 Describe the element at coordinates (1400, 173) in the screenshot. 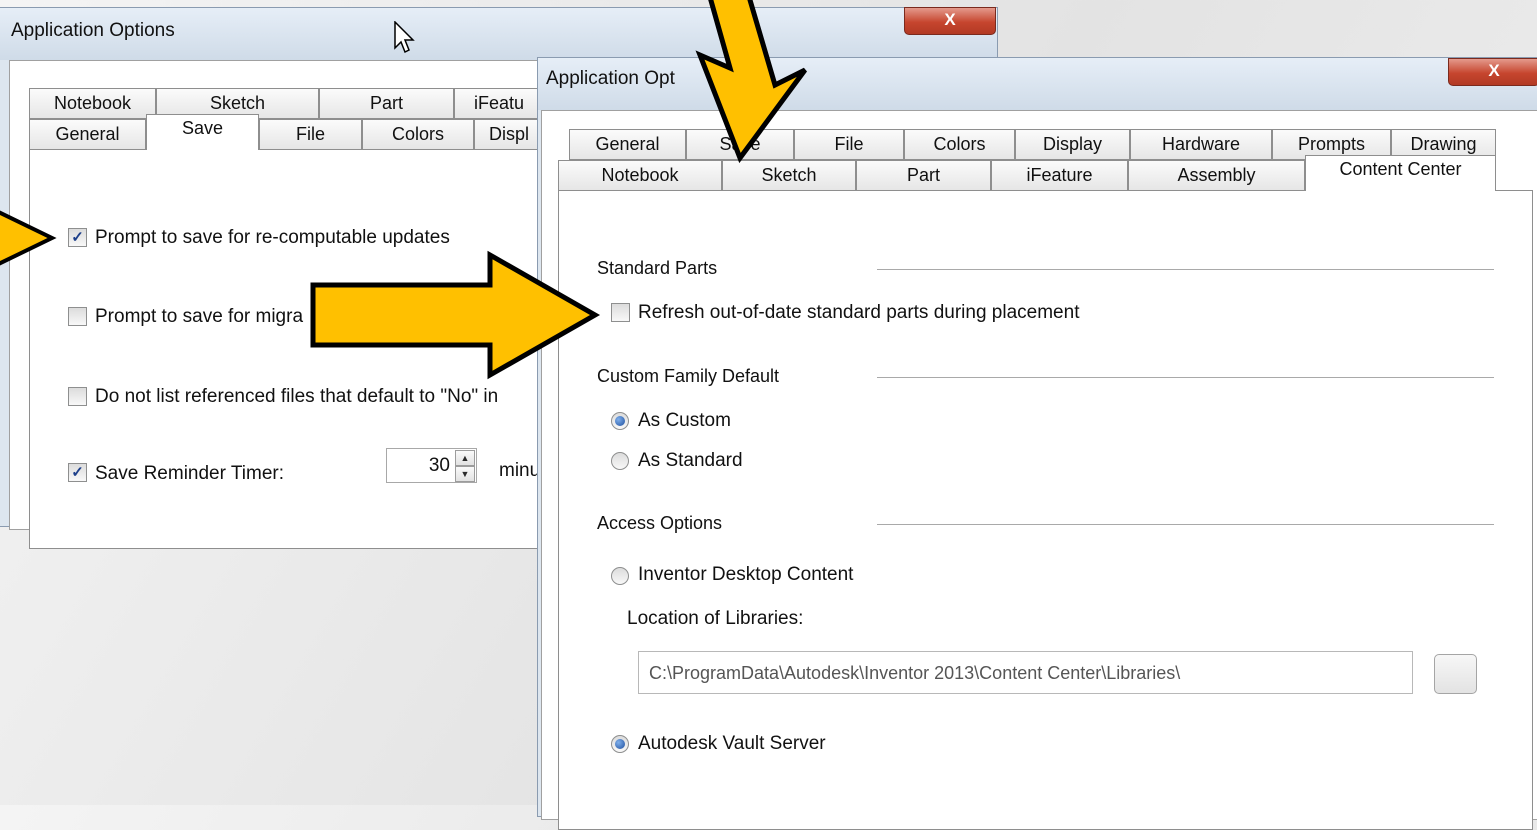

I see `tab-content-center: Content Center` at that location.